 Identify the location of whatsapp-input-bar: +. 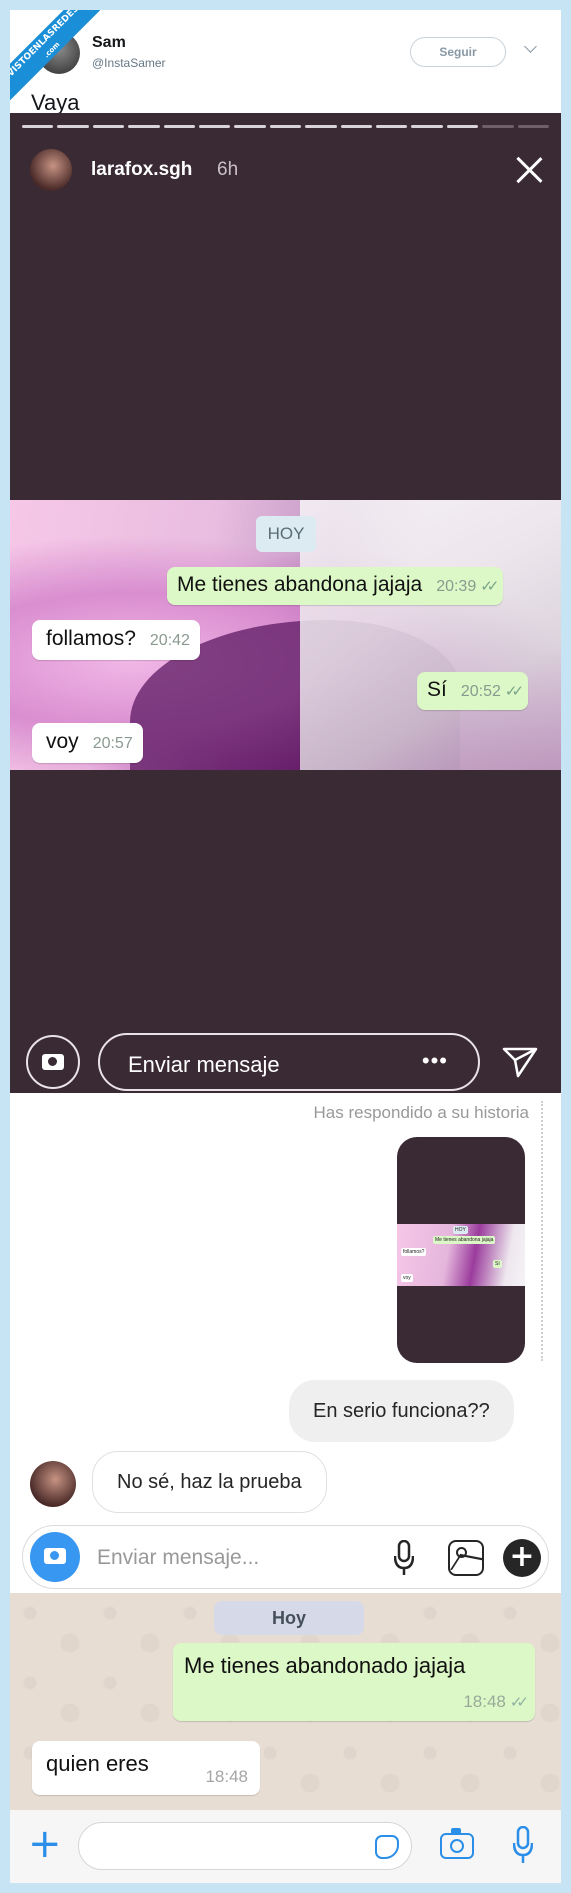
(285, 1846).